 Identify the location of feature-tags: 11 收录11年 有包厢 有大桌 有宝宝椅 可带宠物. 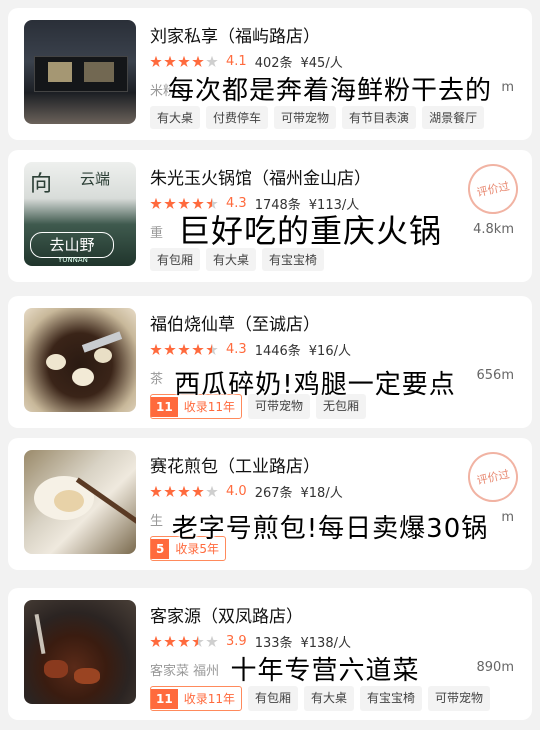
(320, 698).